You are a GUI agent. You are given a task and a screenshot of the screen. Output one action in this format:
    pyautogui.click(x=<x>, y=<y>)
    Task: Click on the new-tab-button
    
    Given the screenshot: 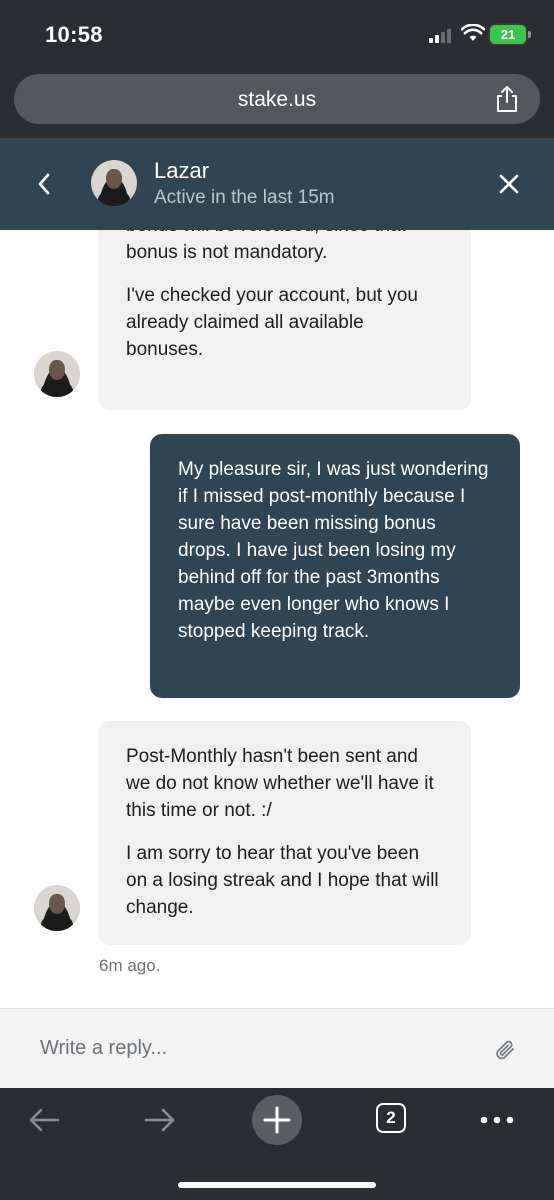 What is the action you would take?
    pyautogui.click(x=277, y=1120)
    